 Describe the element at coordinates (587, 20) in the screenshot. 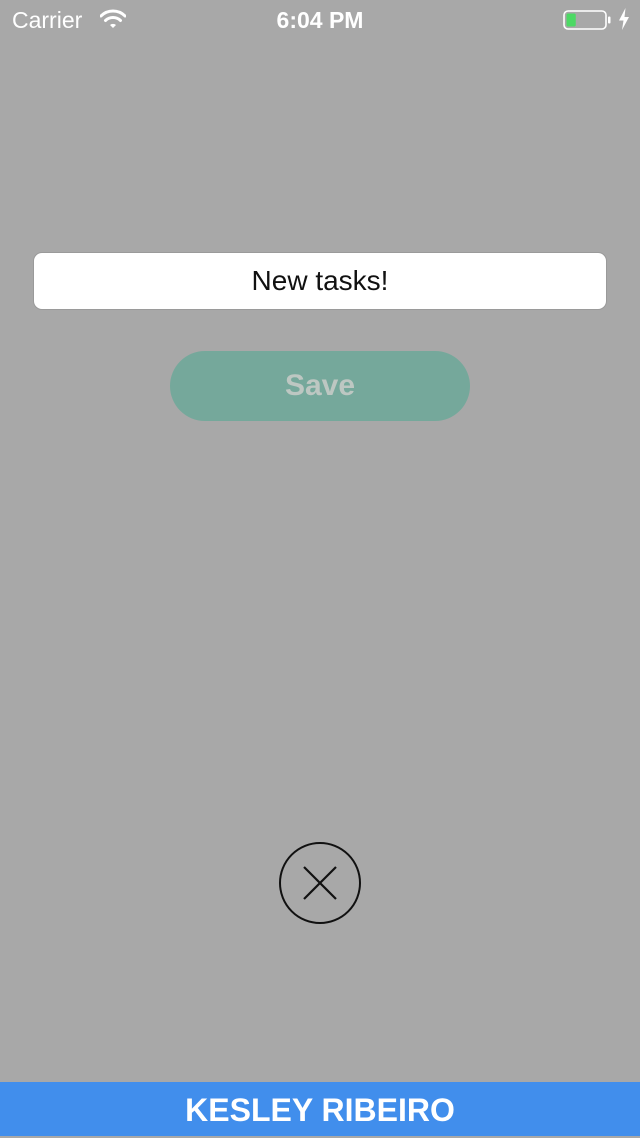

I see `battery-charging-icon` at that location.